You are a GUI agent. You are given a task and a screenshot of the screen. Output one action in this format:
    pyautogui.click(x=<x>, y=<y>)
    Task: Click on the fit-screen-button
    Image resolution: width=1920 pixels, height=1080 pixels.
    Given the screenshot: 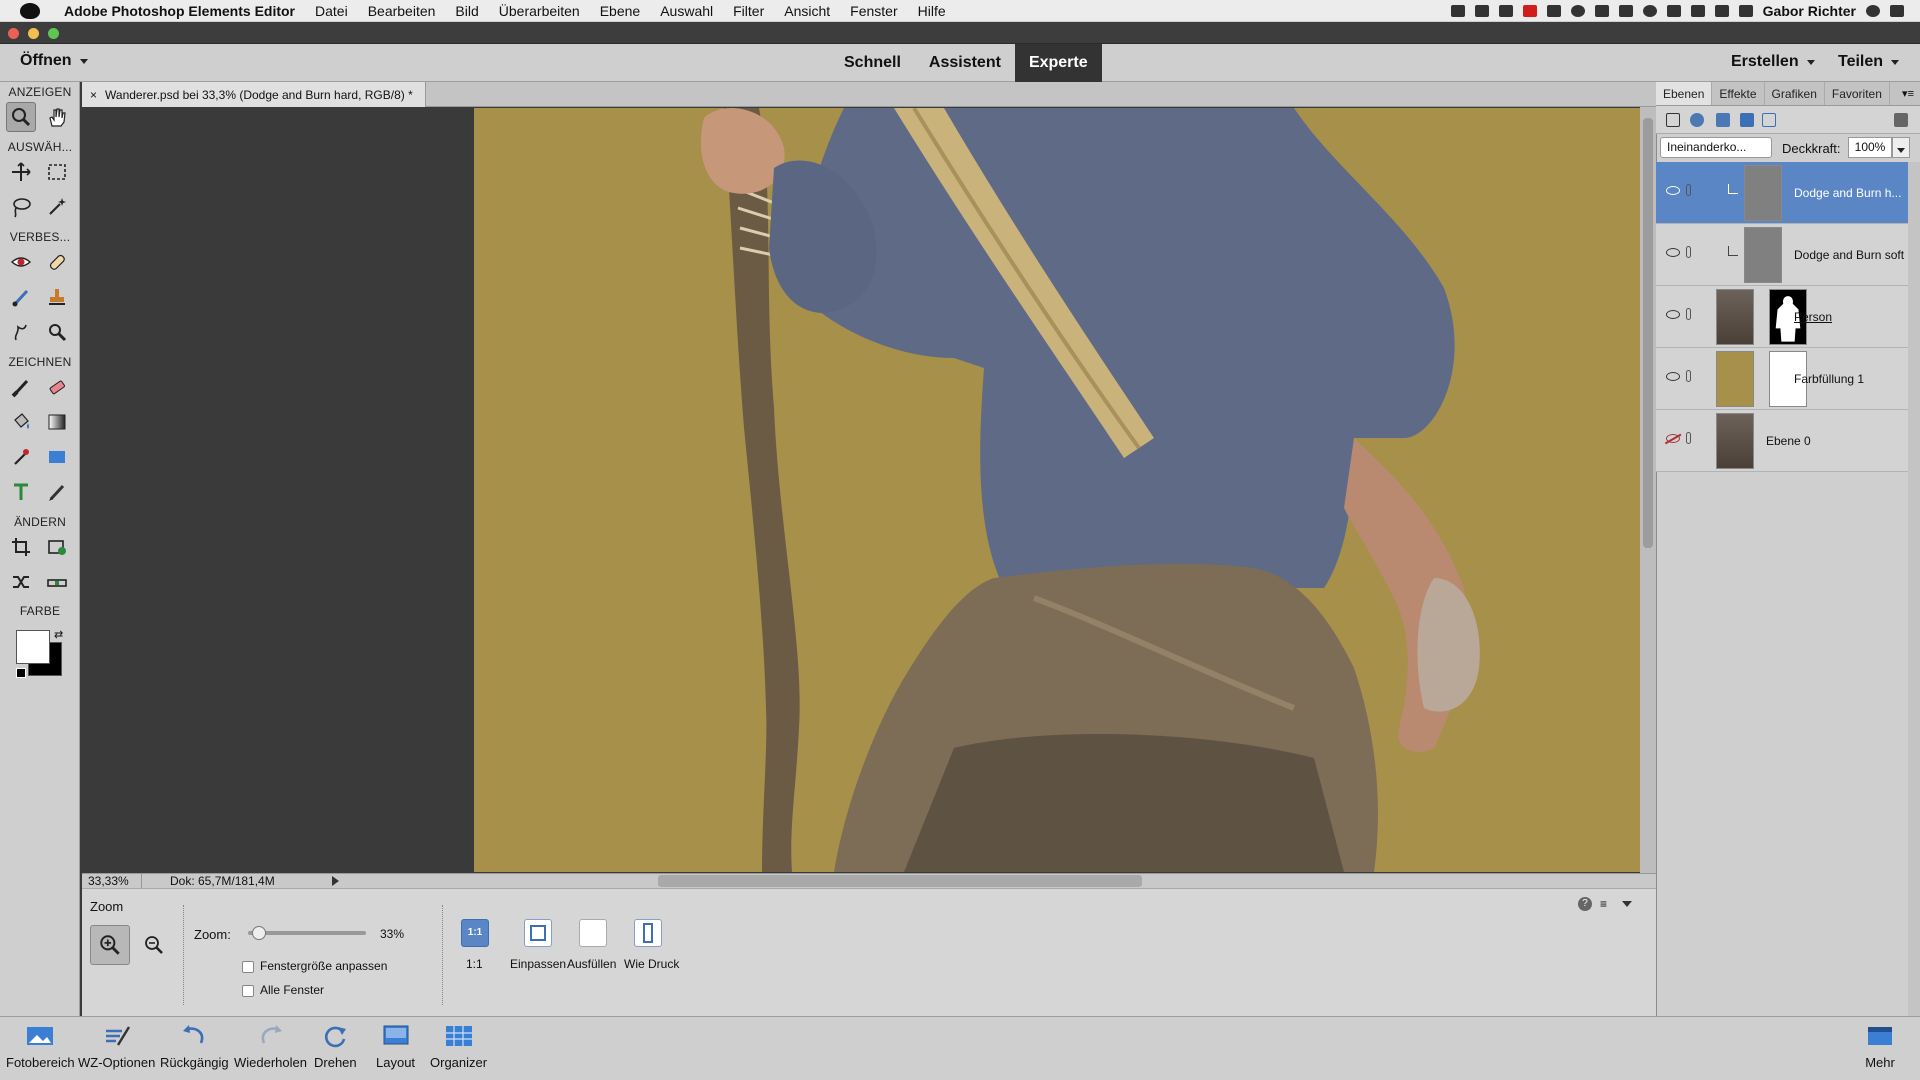 What is the action you would take?
    pyautogui.click(x=538, y=933)
    